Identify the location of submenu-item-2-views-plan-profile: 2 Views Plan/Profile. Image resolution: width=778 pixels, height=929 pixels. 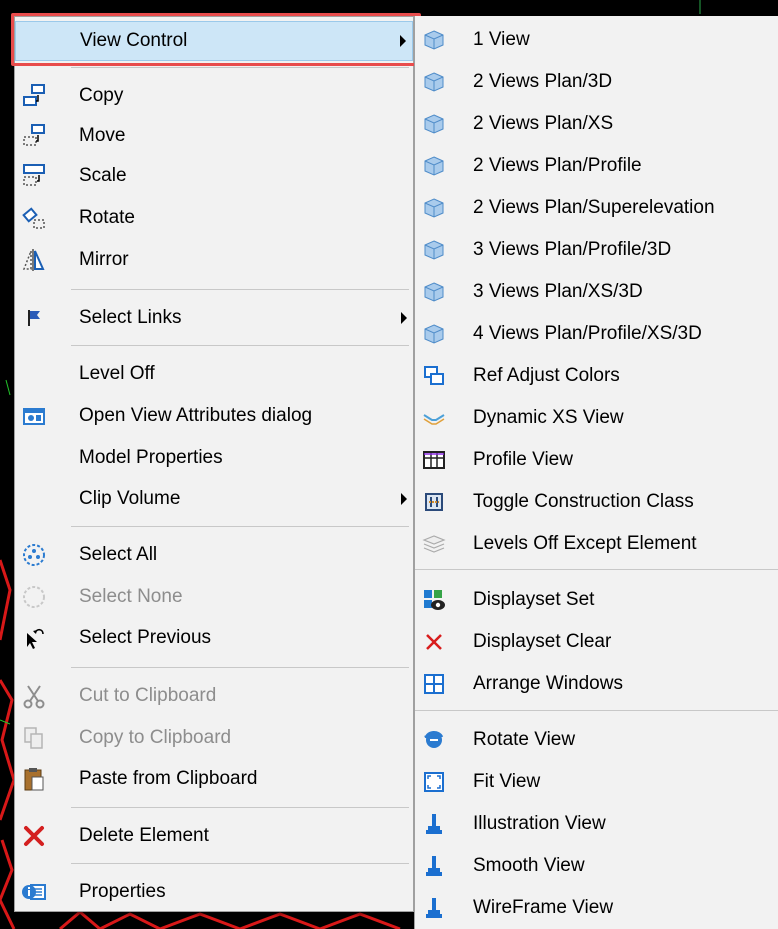
(596, 166).